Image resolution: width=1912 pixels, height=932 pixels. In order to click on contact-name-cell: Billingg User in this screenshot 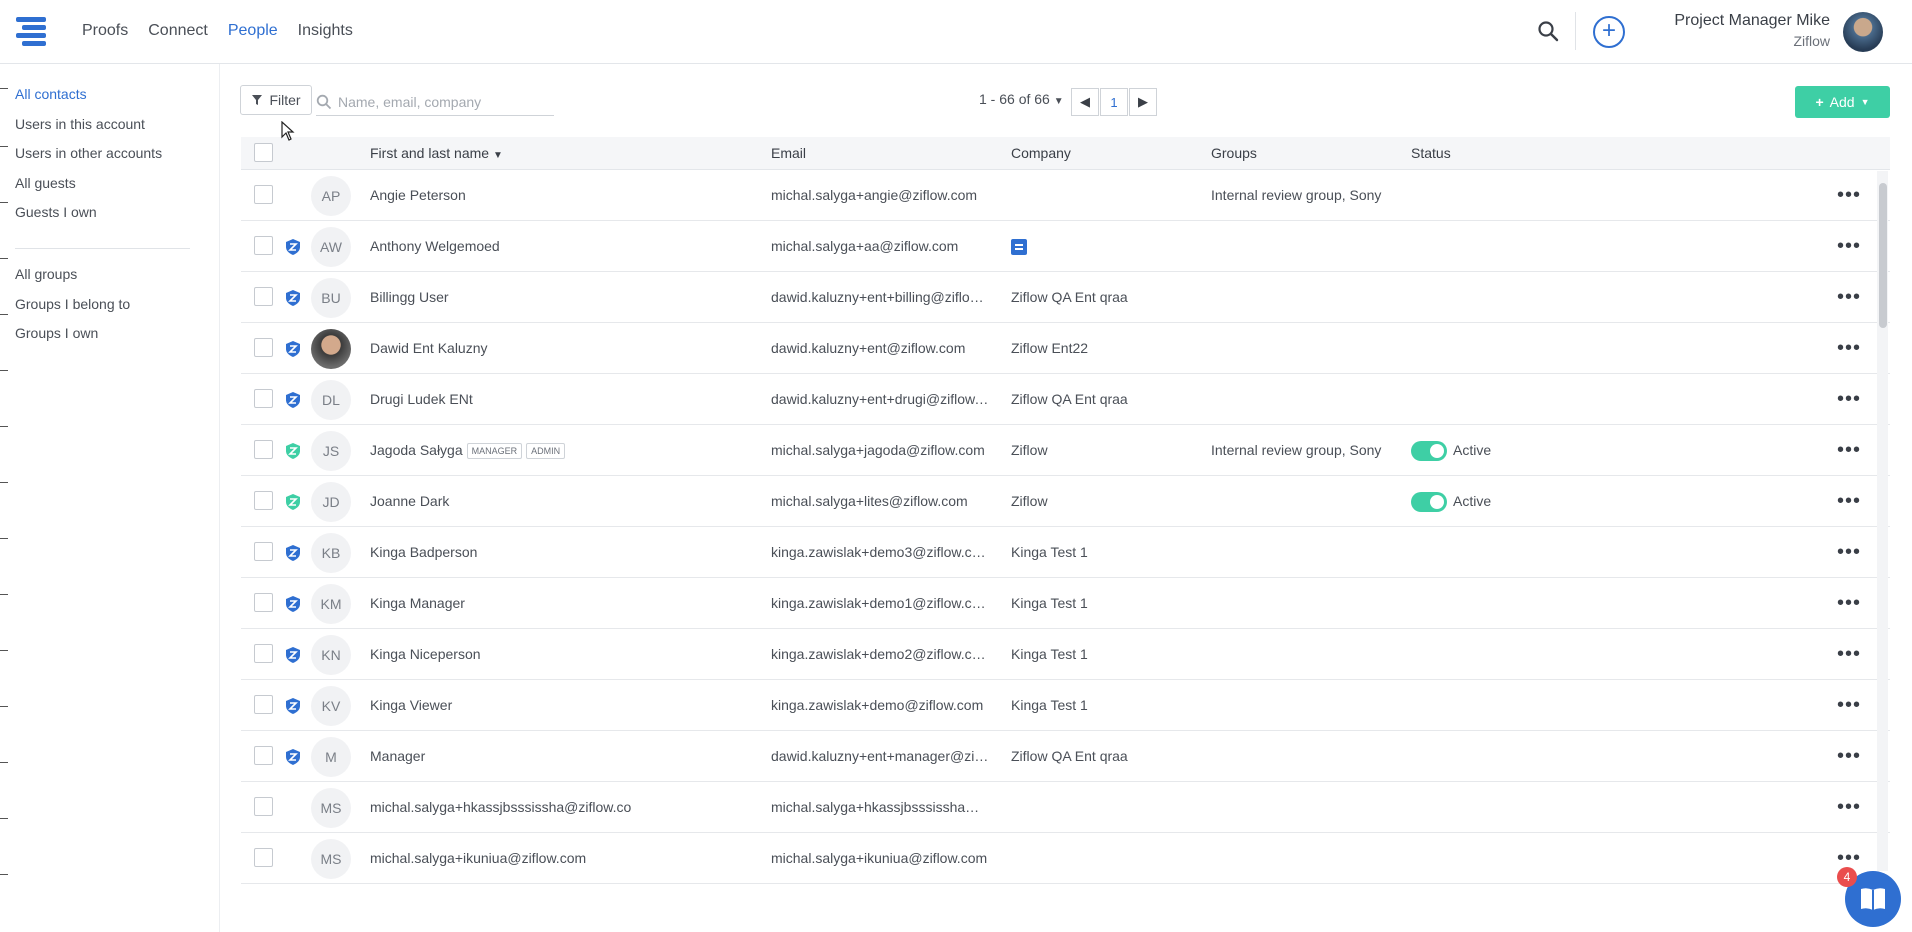, I will do `click(565, 297)`.